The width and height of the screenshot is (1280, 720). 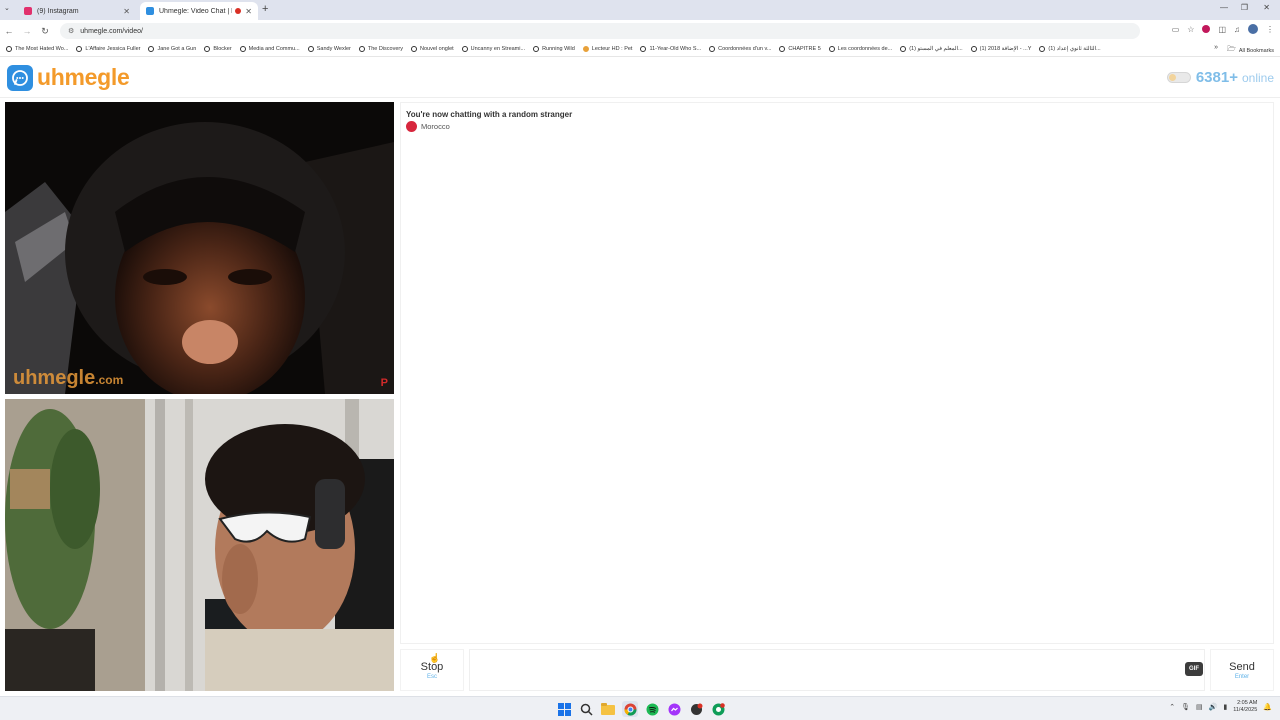 What do you see at coordinates (1216, 77) in the screenshot?
I see `online-count: 6381+` at bounding box center [1216, 77].